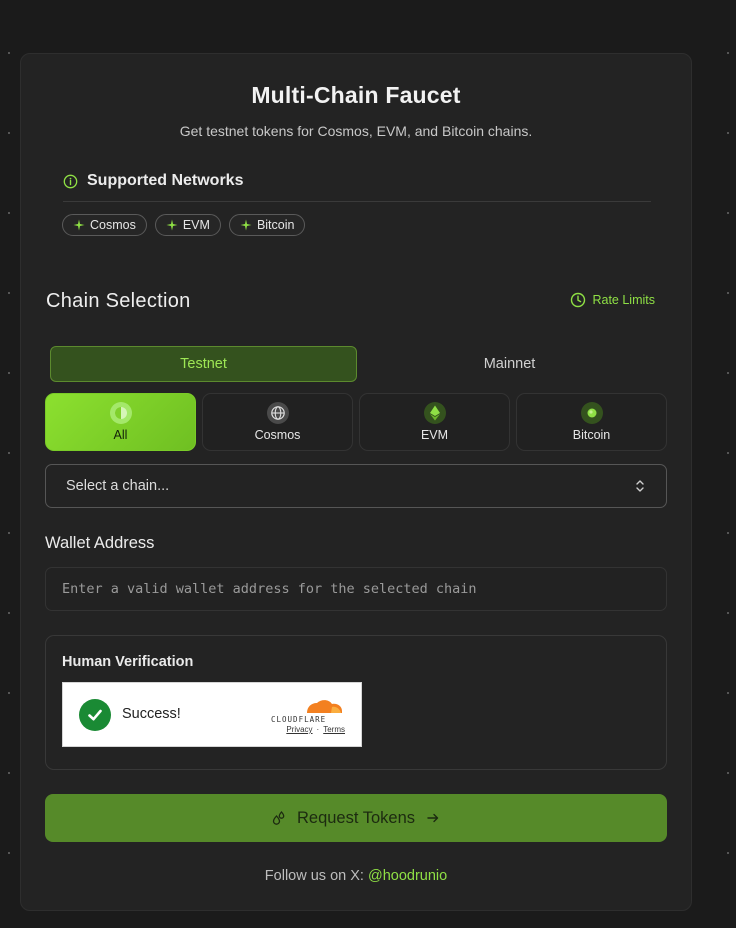 Image resolution: width=736 pixels, height=928 pixels. I want to click on success-check-icon, so click(95, 715).